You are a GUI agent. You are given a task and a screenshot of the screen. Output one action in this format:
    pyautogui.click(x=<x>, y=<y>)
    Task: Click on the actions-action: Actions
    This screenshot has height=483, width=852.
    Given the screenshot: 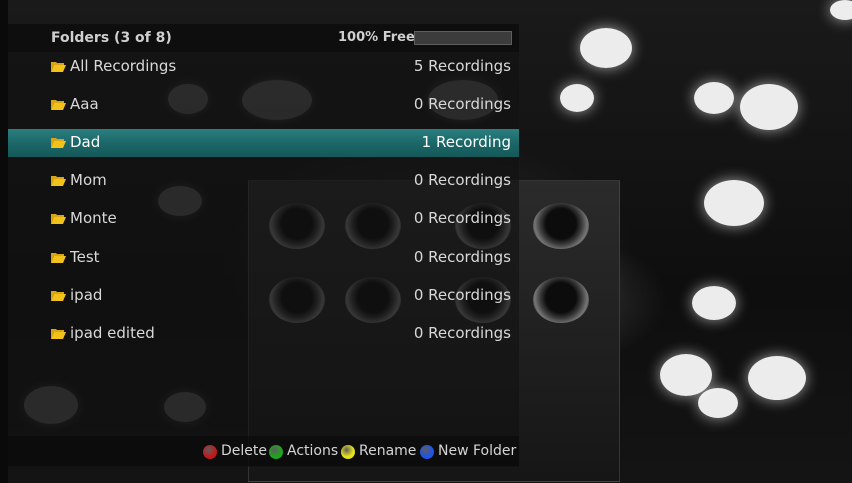 What is the action you would take?
    pyautogui.click(x=312, y=451)
    